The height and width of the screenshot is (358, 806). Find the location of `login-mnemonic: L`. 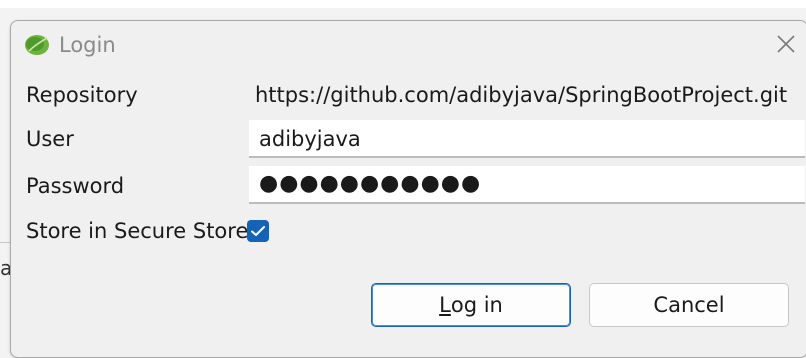

login-mnemonic: L is located at coordinates (445, 305).